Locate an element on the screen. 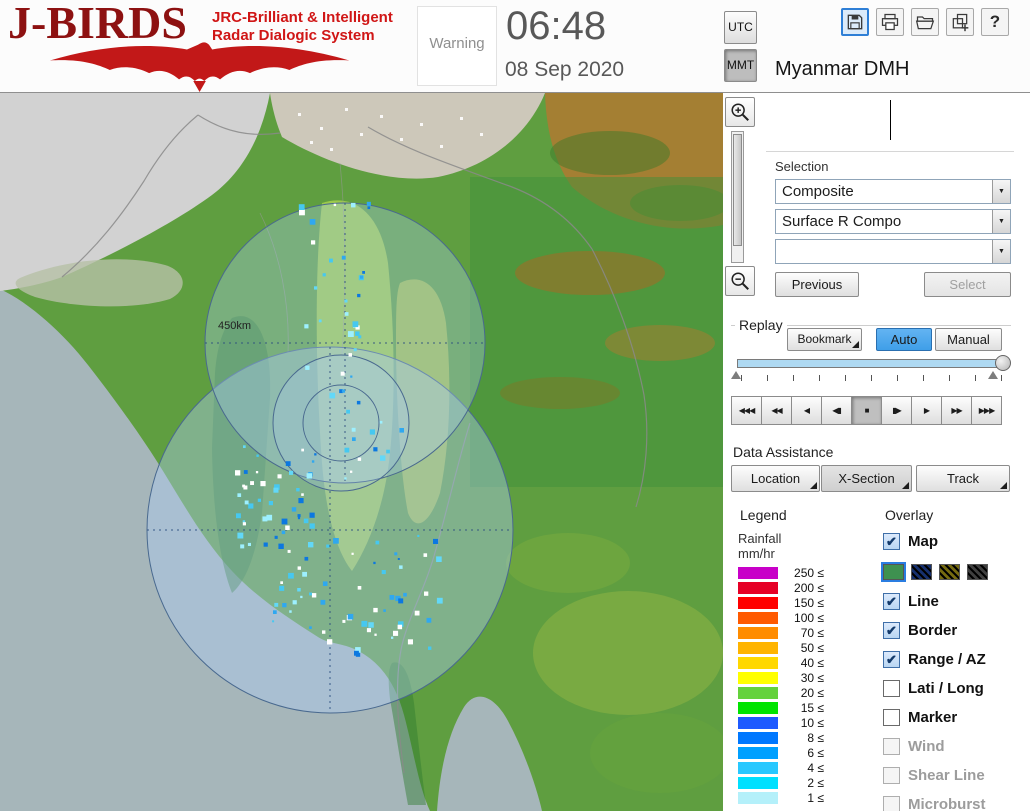 This screenshot has width=1030, height=811. playback-button-6: ▶ is located at coordinates (926, 410).